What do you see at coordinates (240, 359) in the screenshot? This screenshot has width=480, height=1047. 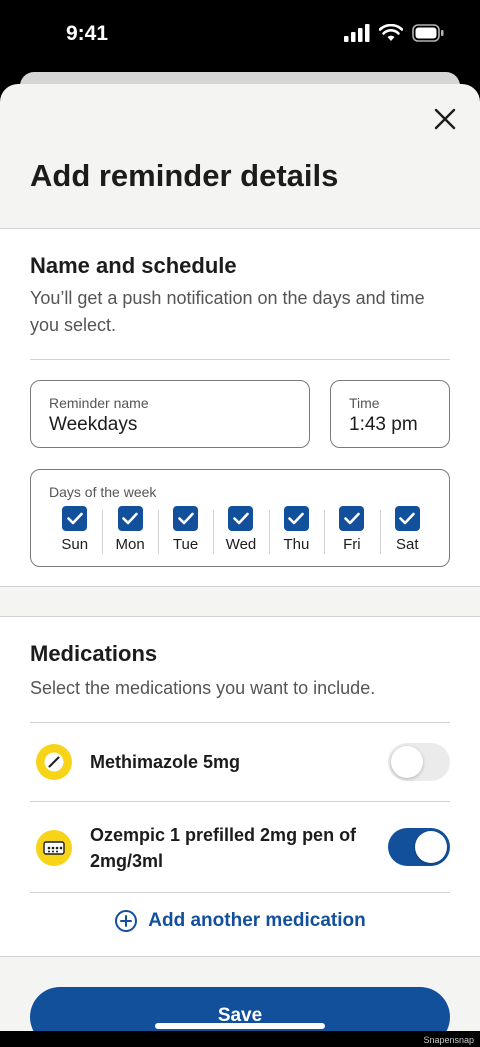 I see `schedule-divider` at bounding box center [240, 359].